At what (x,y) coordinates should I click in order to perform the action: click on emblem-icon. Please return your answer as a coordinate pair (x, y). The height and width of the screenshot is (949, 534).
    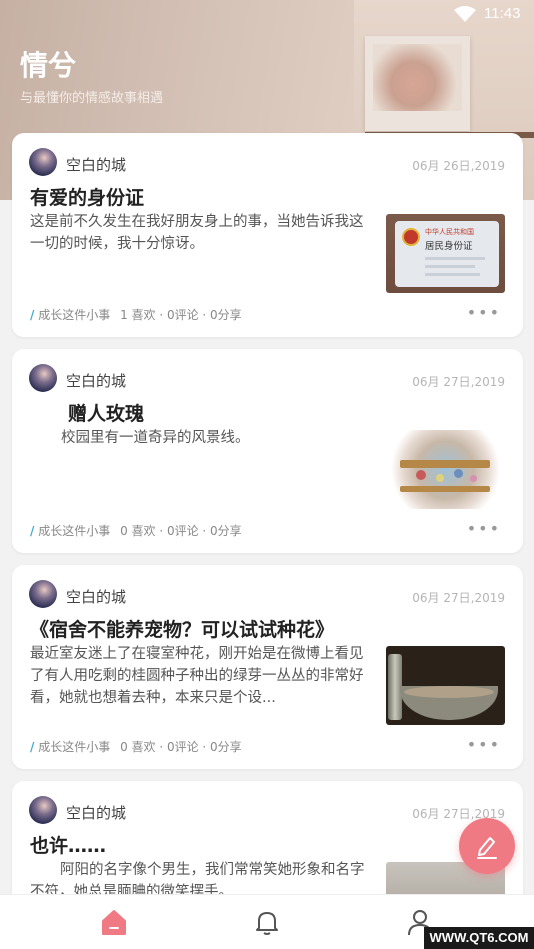
    Looking at the image, I should click on (411, 237).